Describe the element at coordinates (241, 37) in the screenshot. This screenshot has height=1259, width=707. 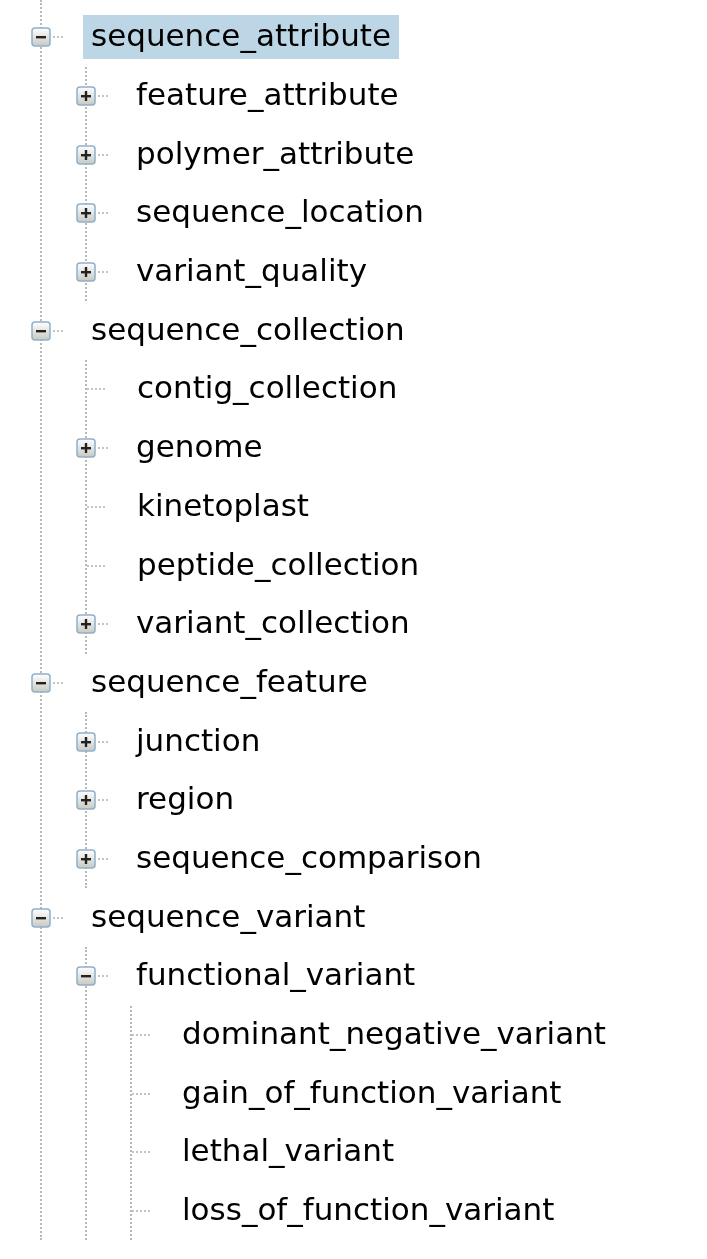
I see `tree-item: sequence_attribute` at that location.